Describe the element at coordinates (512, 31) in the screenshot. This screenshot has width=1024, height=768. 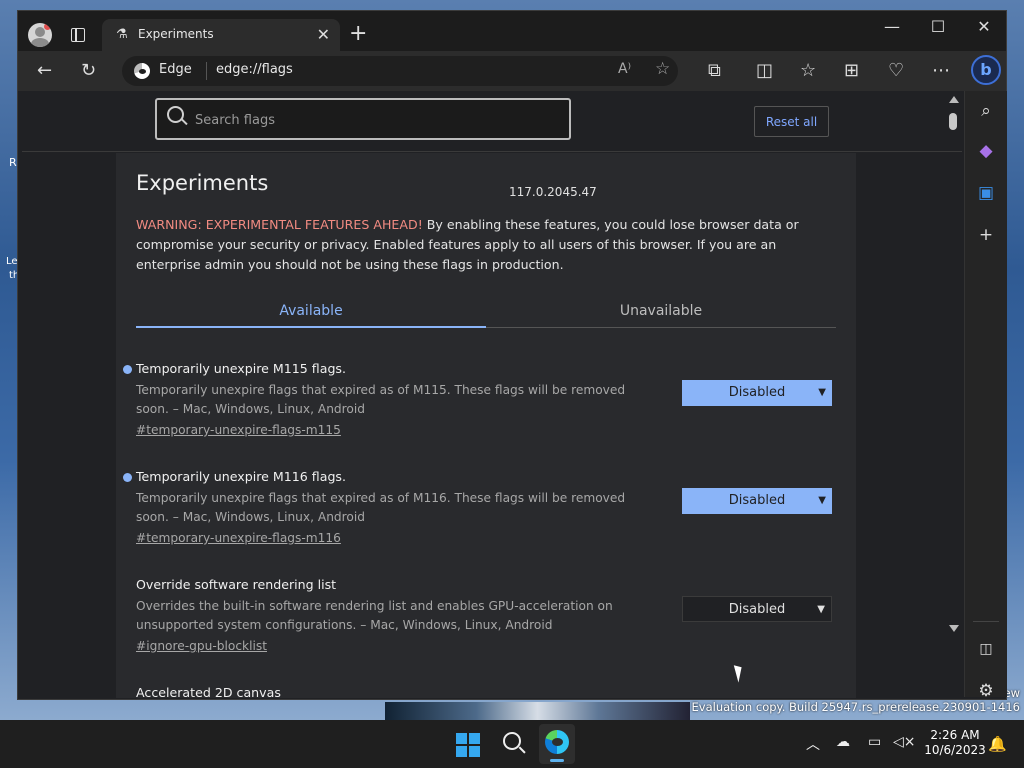
I see `tab-bar: ⚗ Experiments ✕ + — ☐ ✕` at that location.